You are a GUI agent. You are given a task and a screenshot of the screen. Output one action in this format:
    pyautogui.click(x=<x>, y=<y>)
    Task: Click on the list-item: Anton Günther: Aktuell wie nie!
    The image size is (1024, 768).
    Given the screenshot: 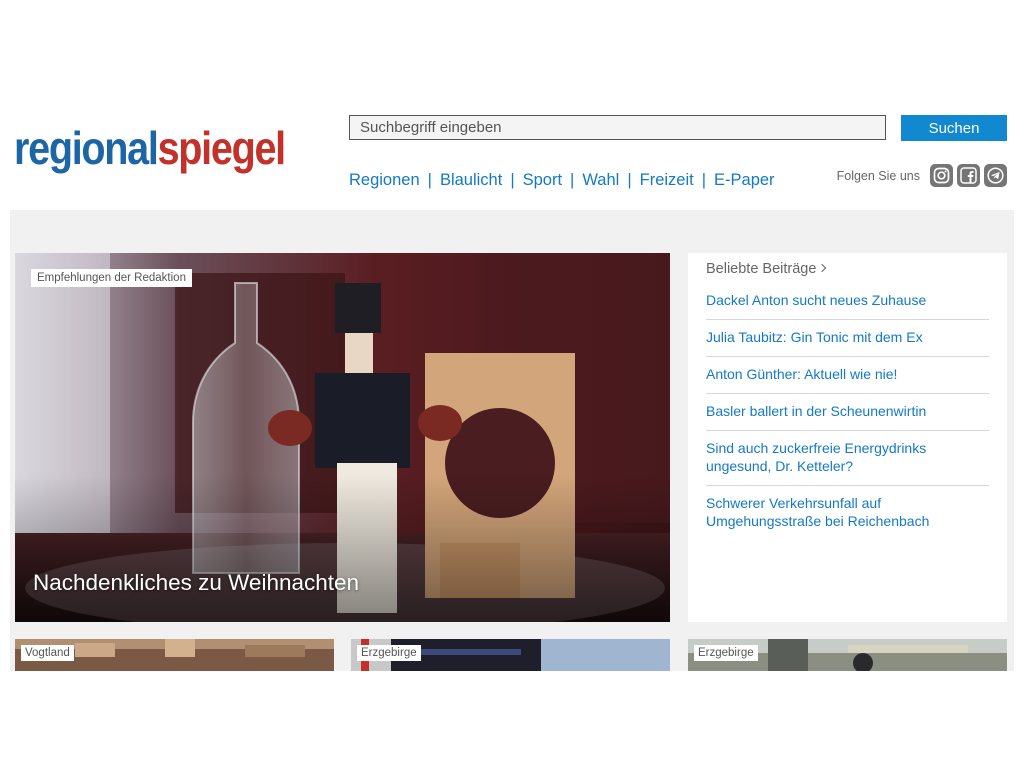 What is the action you would take?
    pyautogui.click(x=847, y=375)
    